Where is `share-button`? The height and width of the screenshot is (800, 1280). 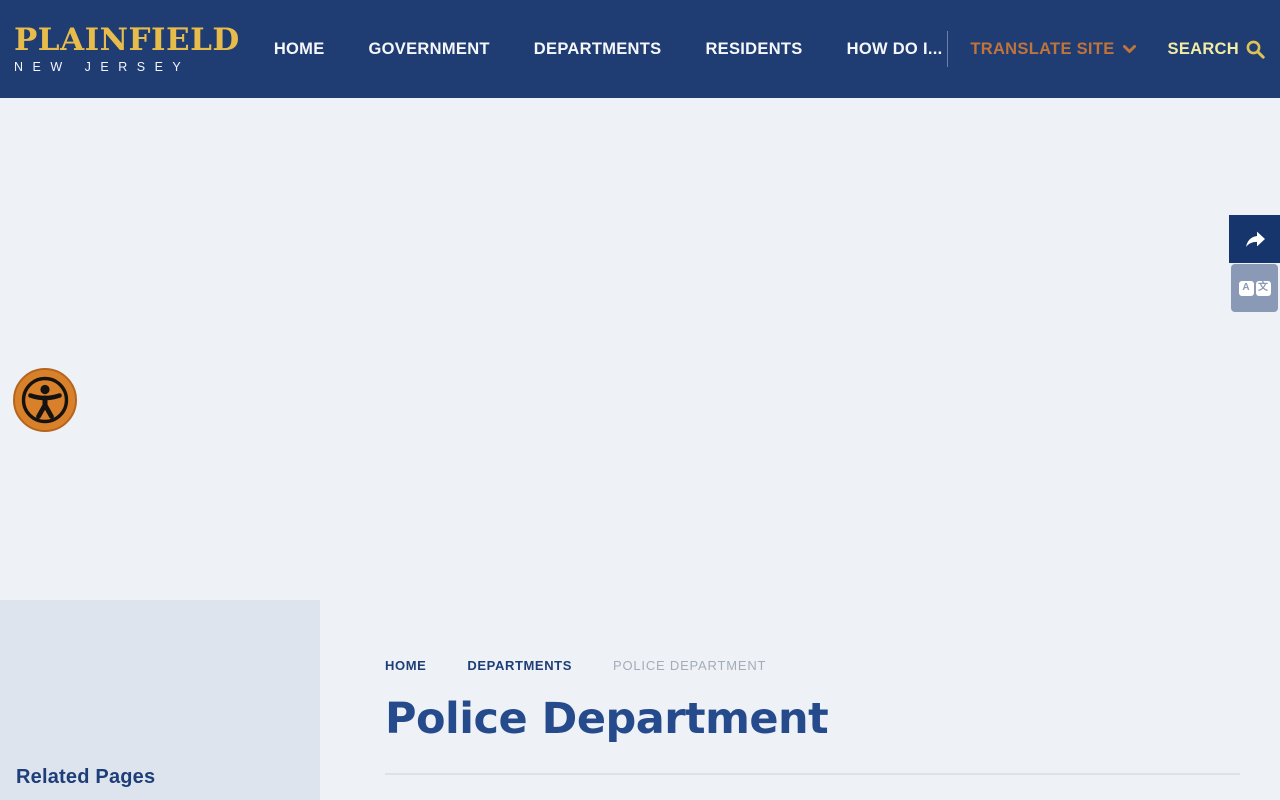
share-button is located at coordinates (1254, 239).